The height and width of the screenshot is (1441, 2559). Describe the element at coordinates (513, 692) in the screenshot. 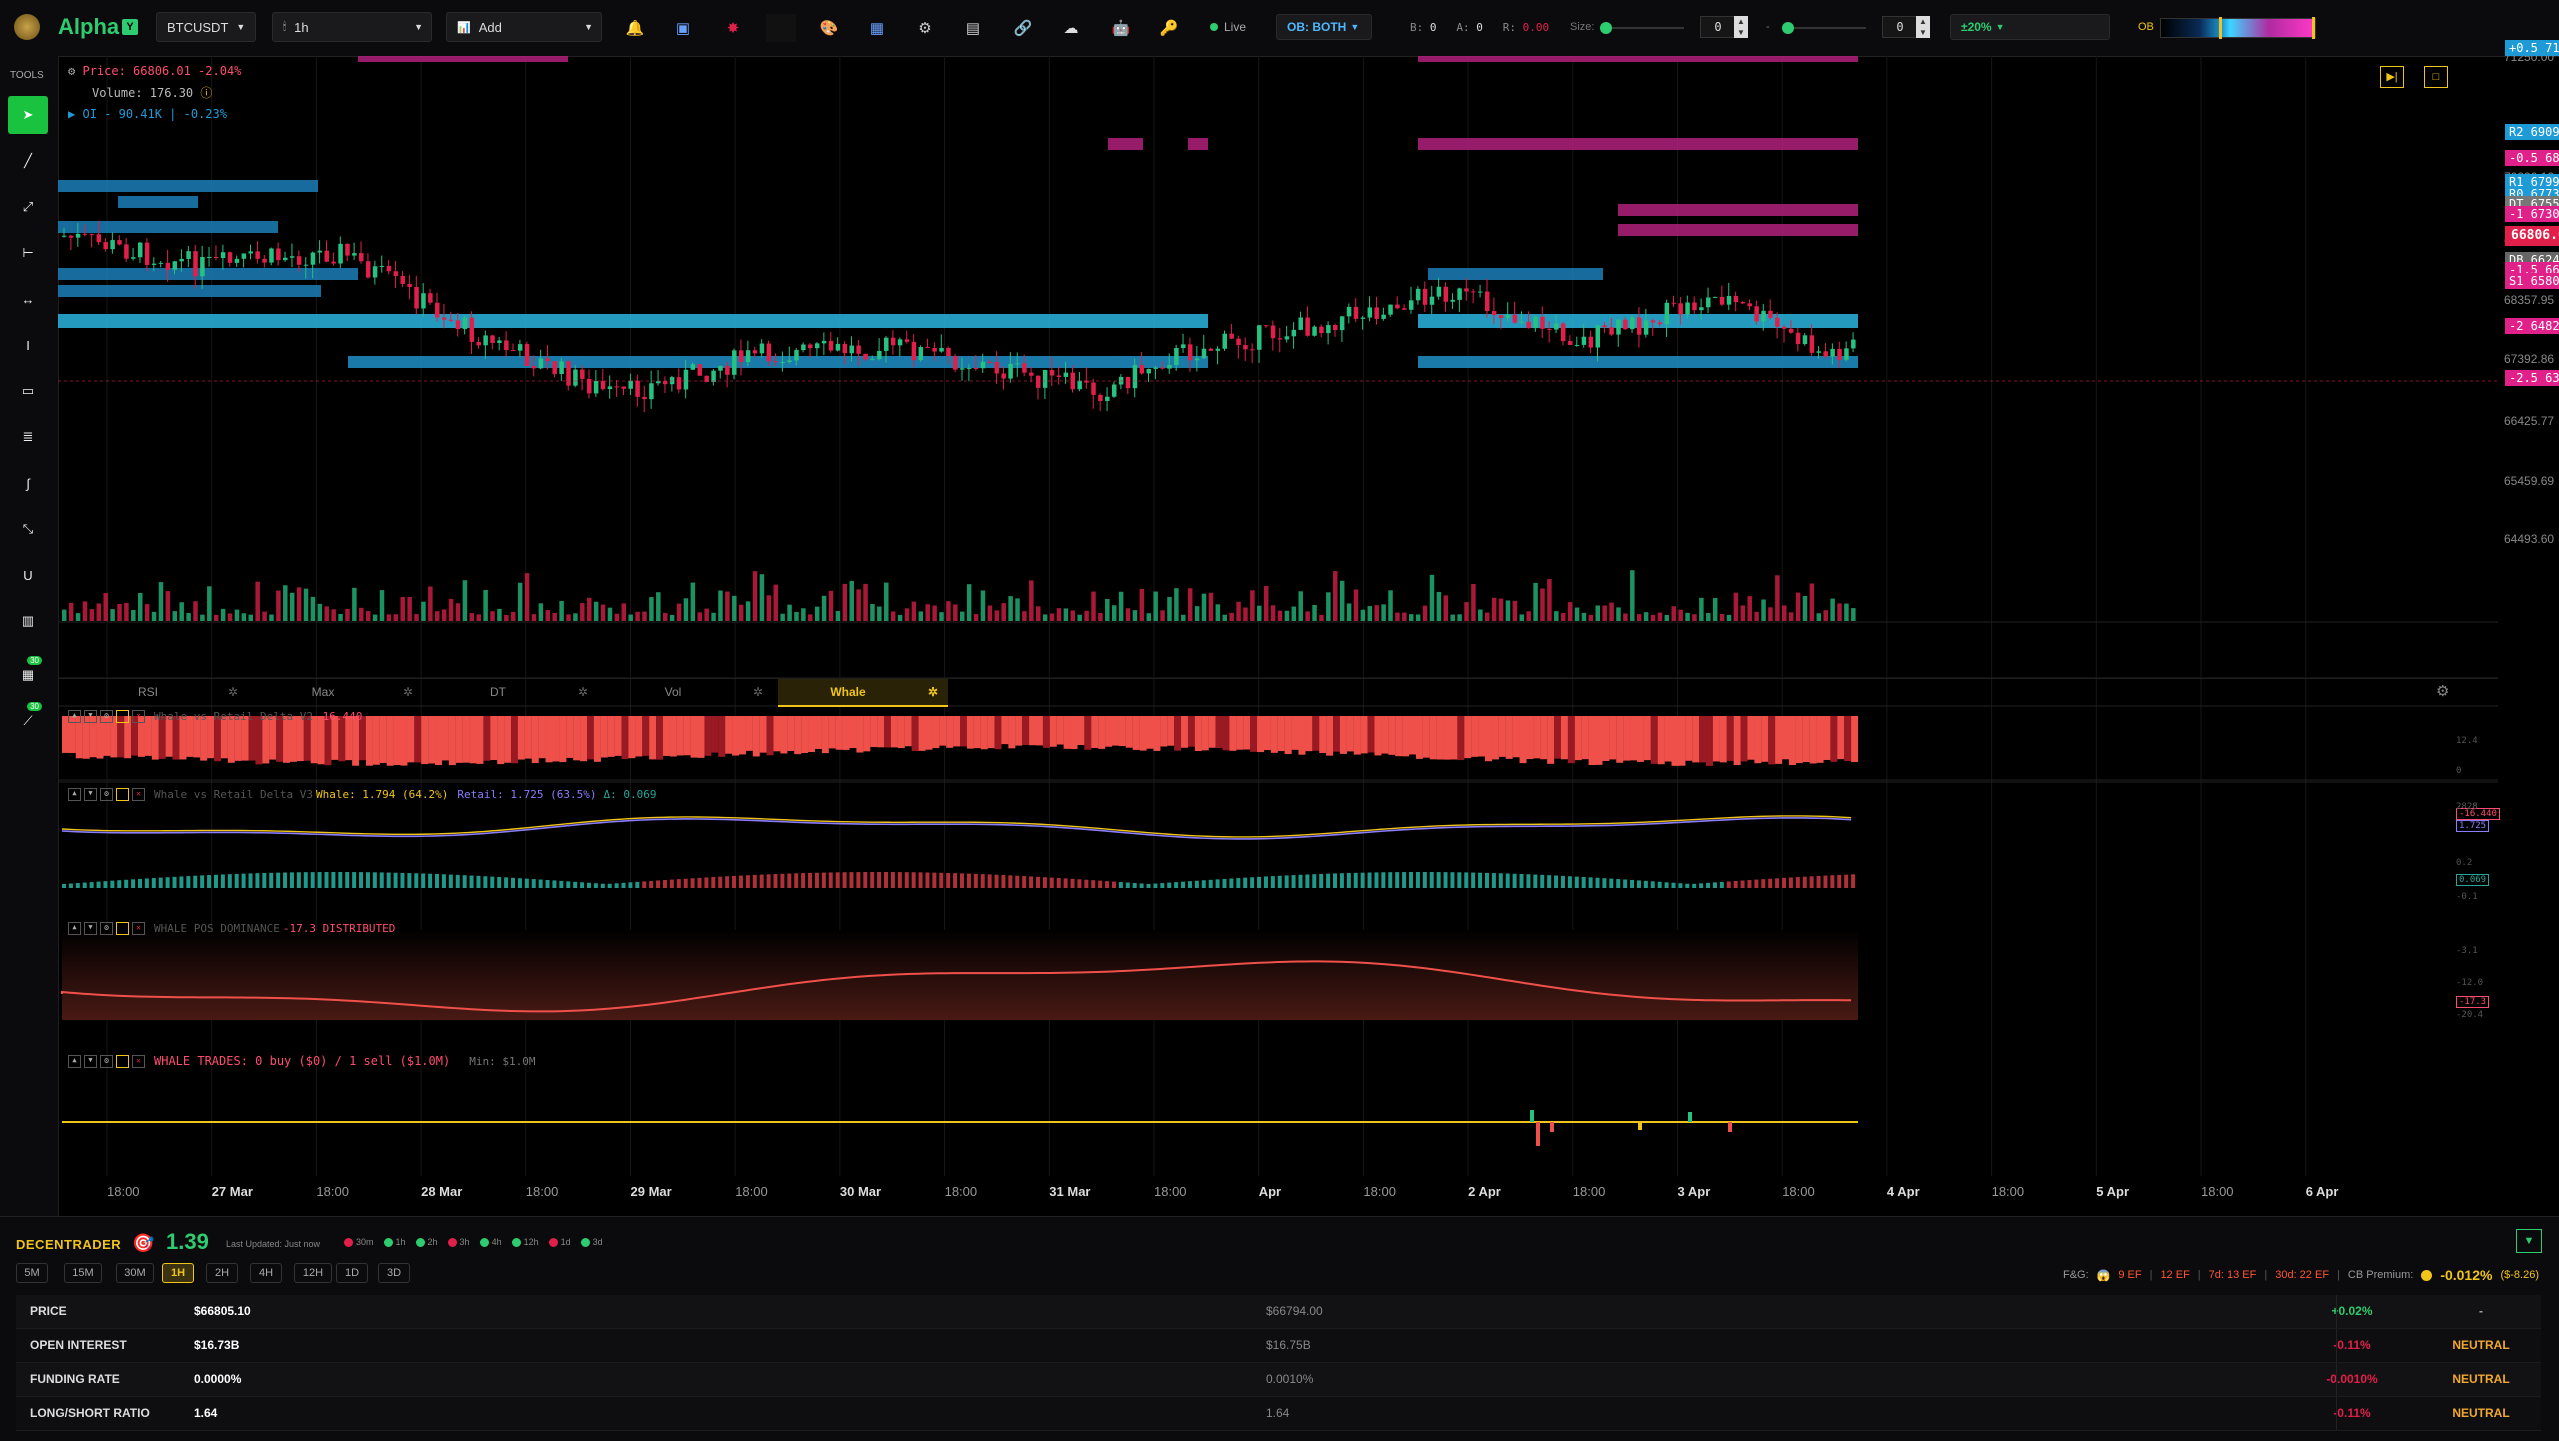

I see `indicator-tab-dt: DT ✲` at that location.